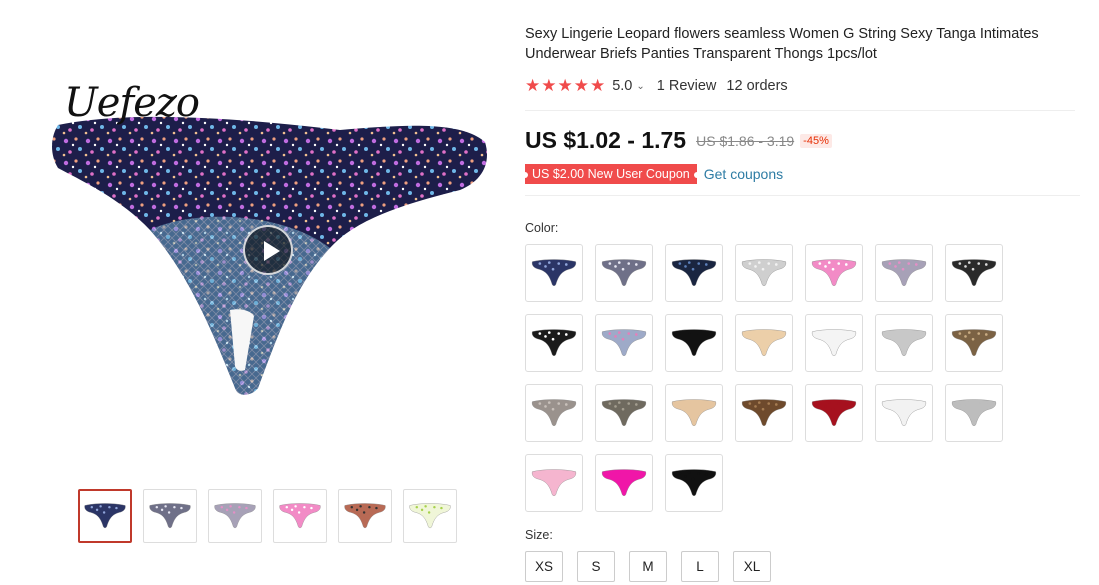 The height and width of the screenshot is (585, 1099). Describe the element at coordinates (700, 566) in the screenshot. I see `size-option: L` at that location.